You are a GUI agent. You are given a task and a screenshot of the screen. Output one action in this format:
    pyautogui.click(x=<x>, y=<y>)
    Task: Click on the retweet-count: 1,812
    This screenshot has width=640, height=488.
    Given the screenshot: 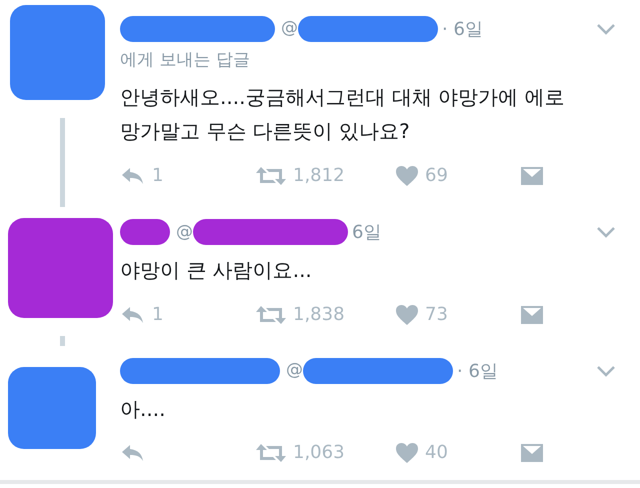 What is the action you would take?
    pyautogui.click(x=319, y=176)
    